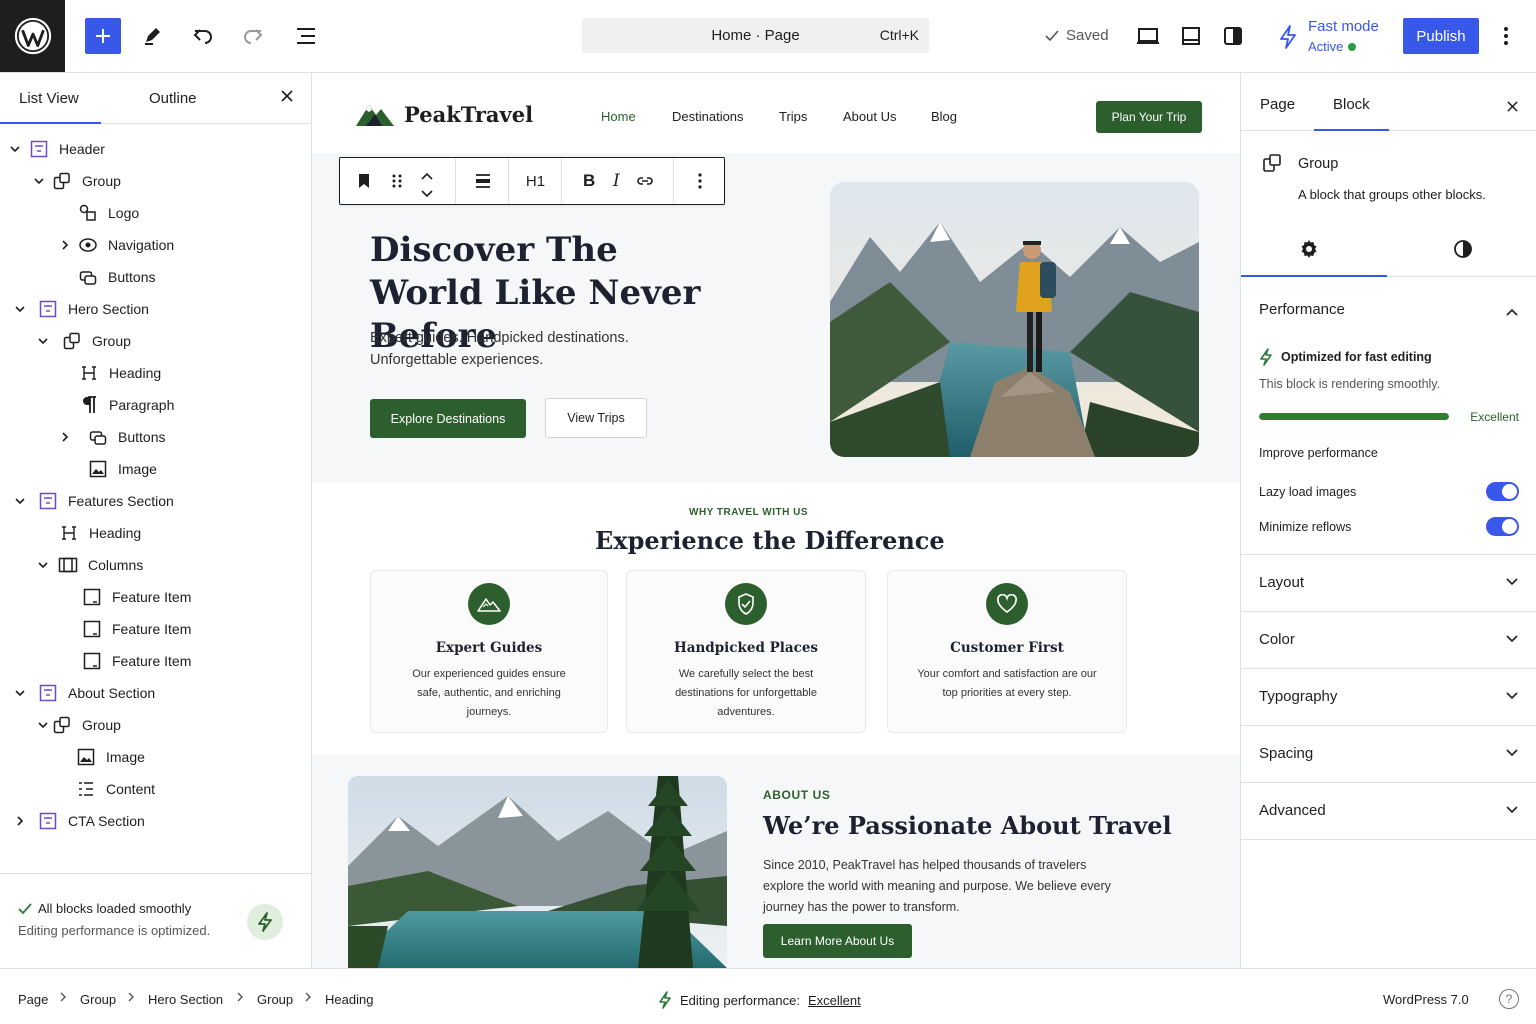 Image resolution: width=1536 pixels, height=1024 pixels. Describe the element at coordinates (1149, 117) in the screenshot. I see `plan-your-trip-button: Plan Your Trip` at that location.